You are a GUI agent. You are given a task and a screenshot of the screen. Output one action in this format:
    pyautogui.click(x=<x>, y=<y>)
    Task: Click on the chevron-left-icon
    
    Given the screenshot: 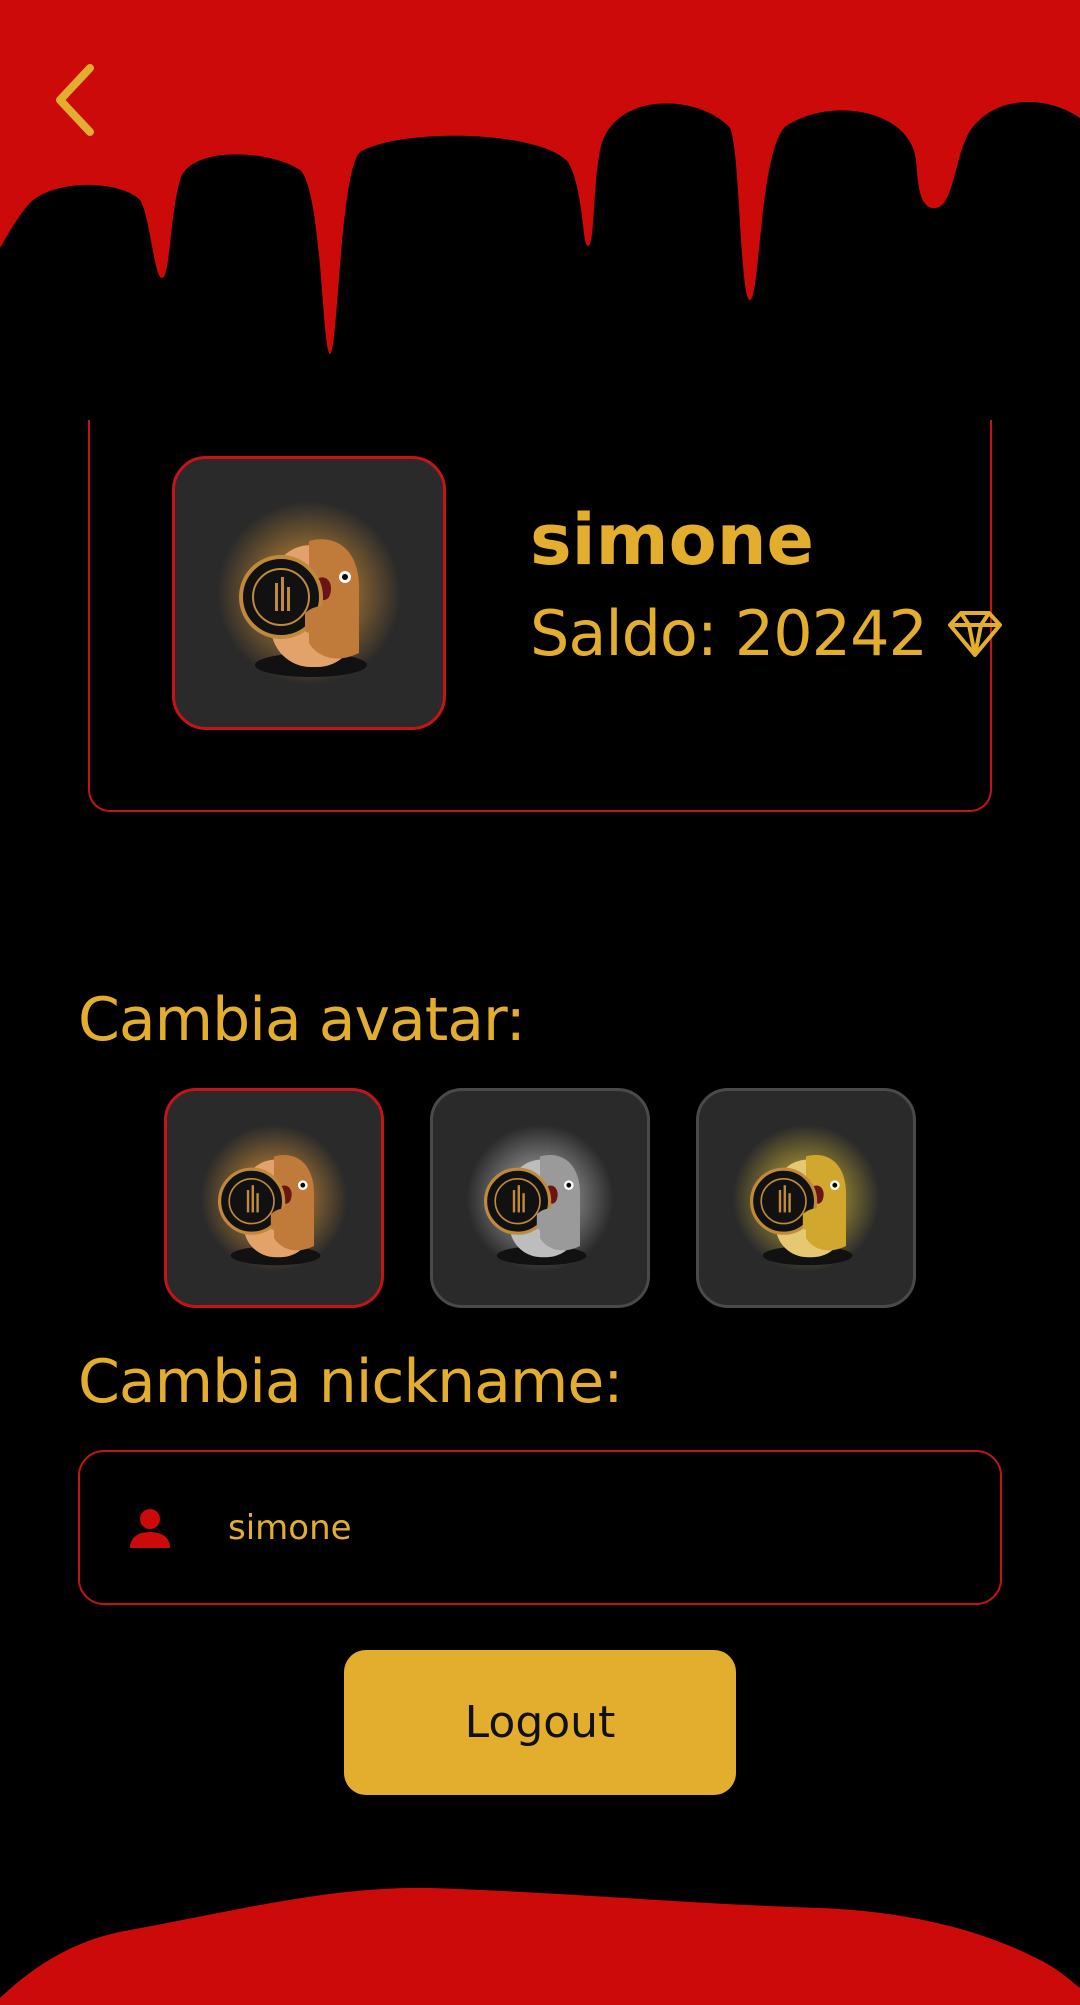 What is the action you would take?
    pyautogui.click(x=75, y=100)
    